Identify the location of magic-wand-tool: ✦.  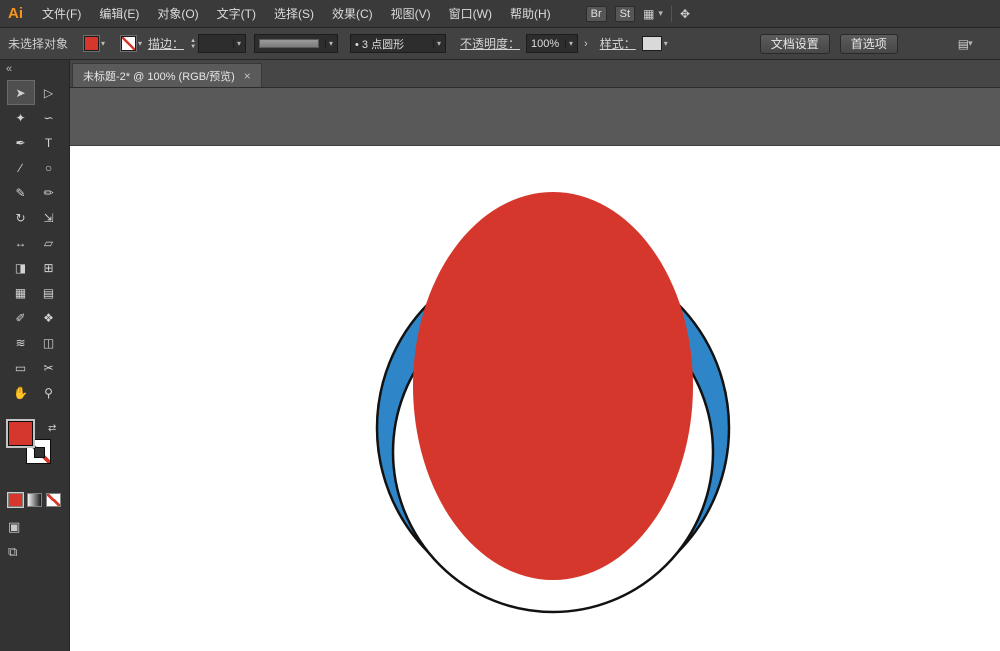
(21, 117).